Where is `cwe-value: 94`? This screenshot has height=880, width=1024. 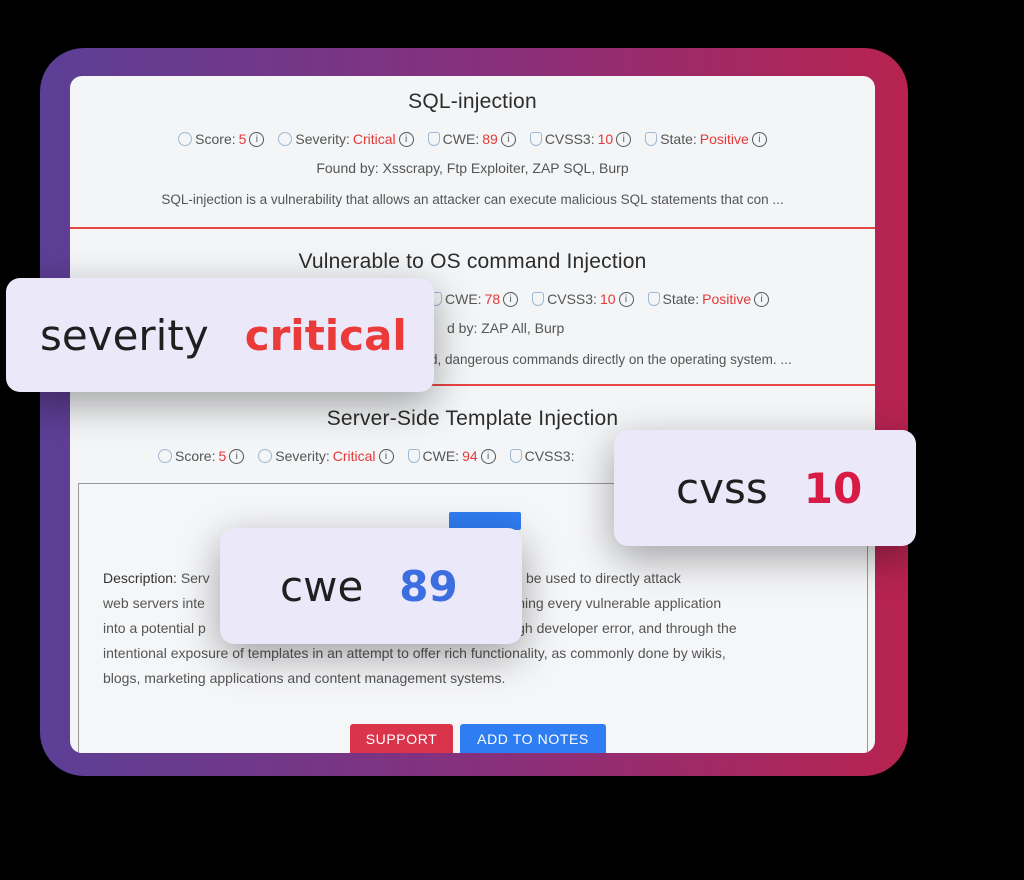 cwe-value: 94 is located at coordinates (470, 456).